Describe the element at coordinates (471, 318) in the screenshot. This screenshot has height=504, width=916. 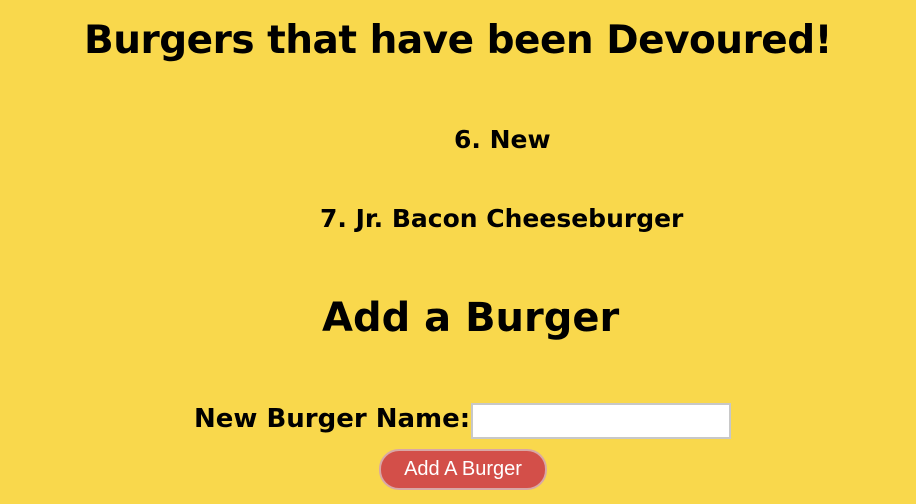
I see `add-burger-heading: Add a Burger` at that location.